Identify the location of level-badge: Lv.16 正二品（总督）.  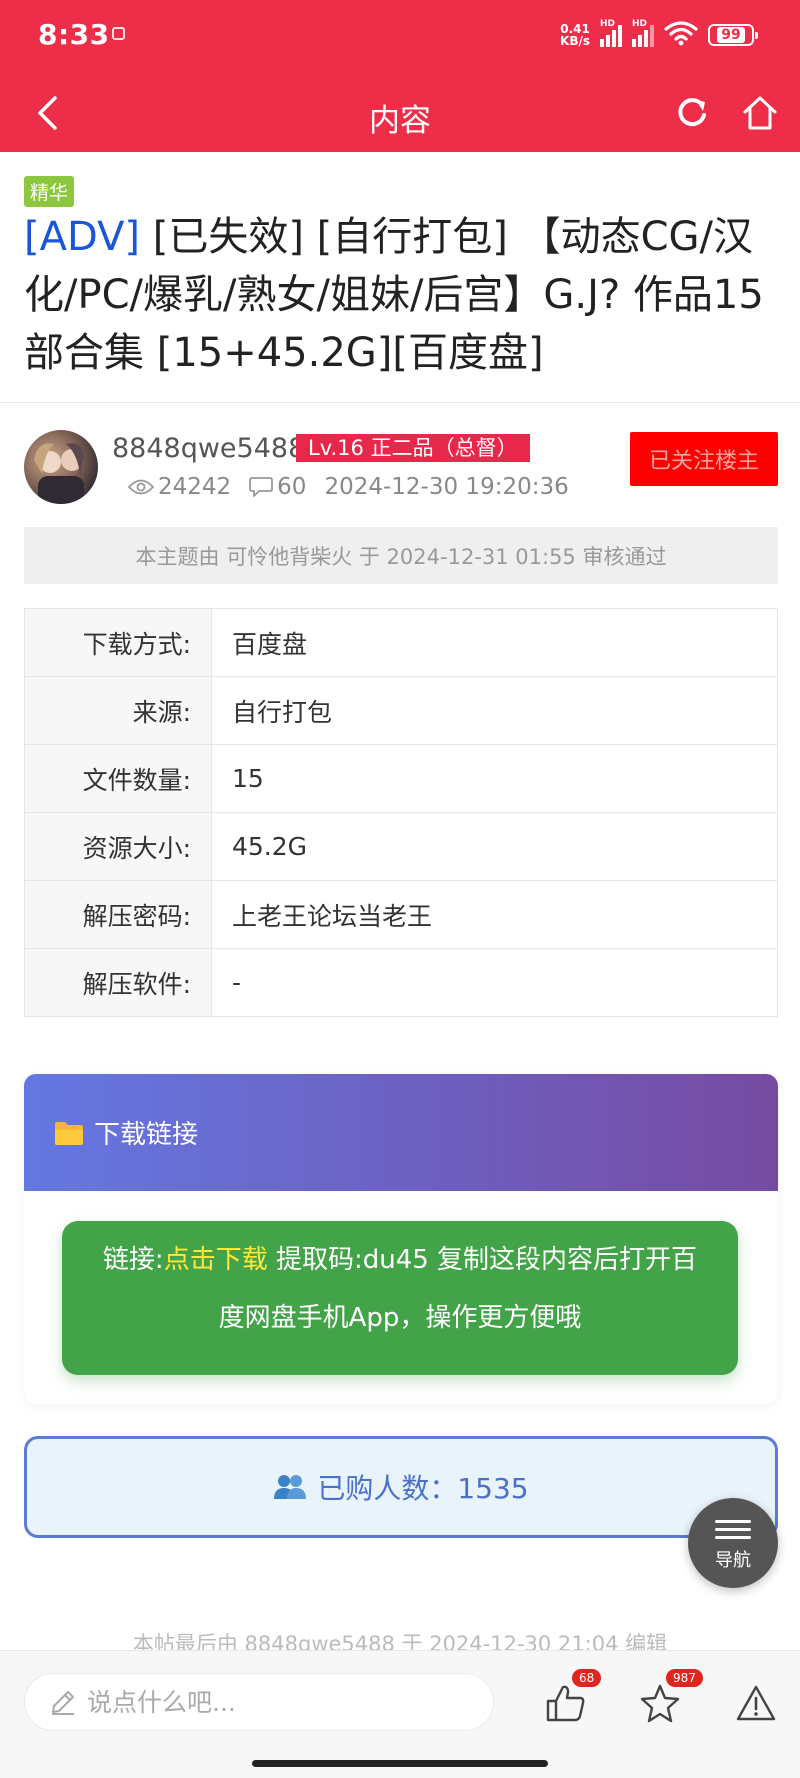
(413, 448).